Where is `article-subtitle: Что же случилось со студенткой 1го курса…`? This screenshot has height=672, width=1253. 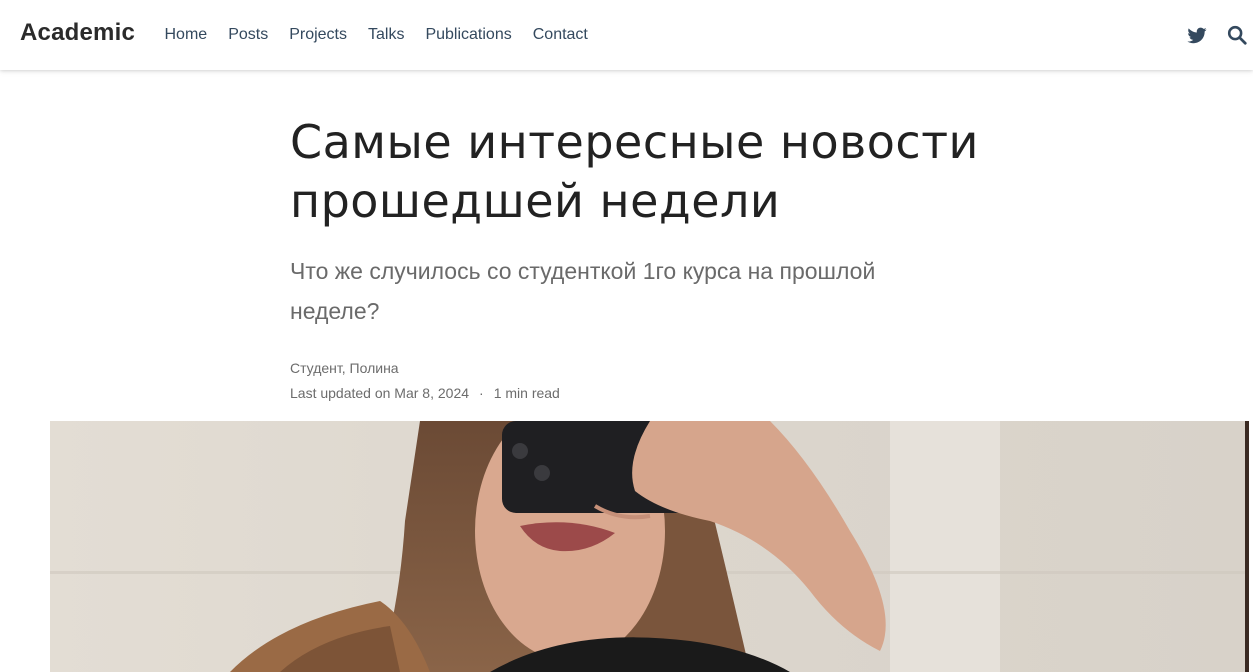
article-subtitle: Что же случилось со студенткой 1го курса… is located at coordinates (583, 291).